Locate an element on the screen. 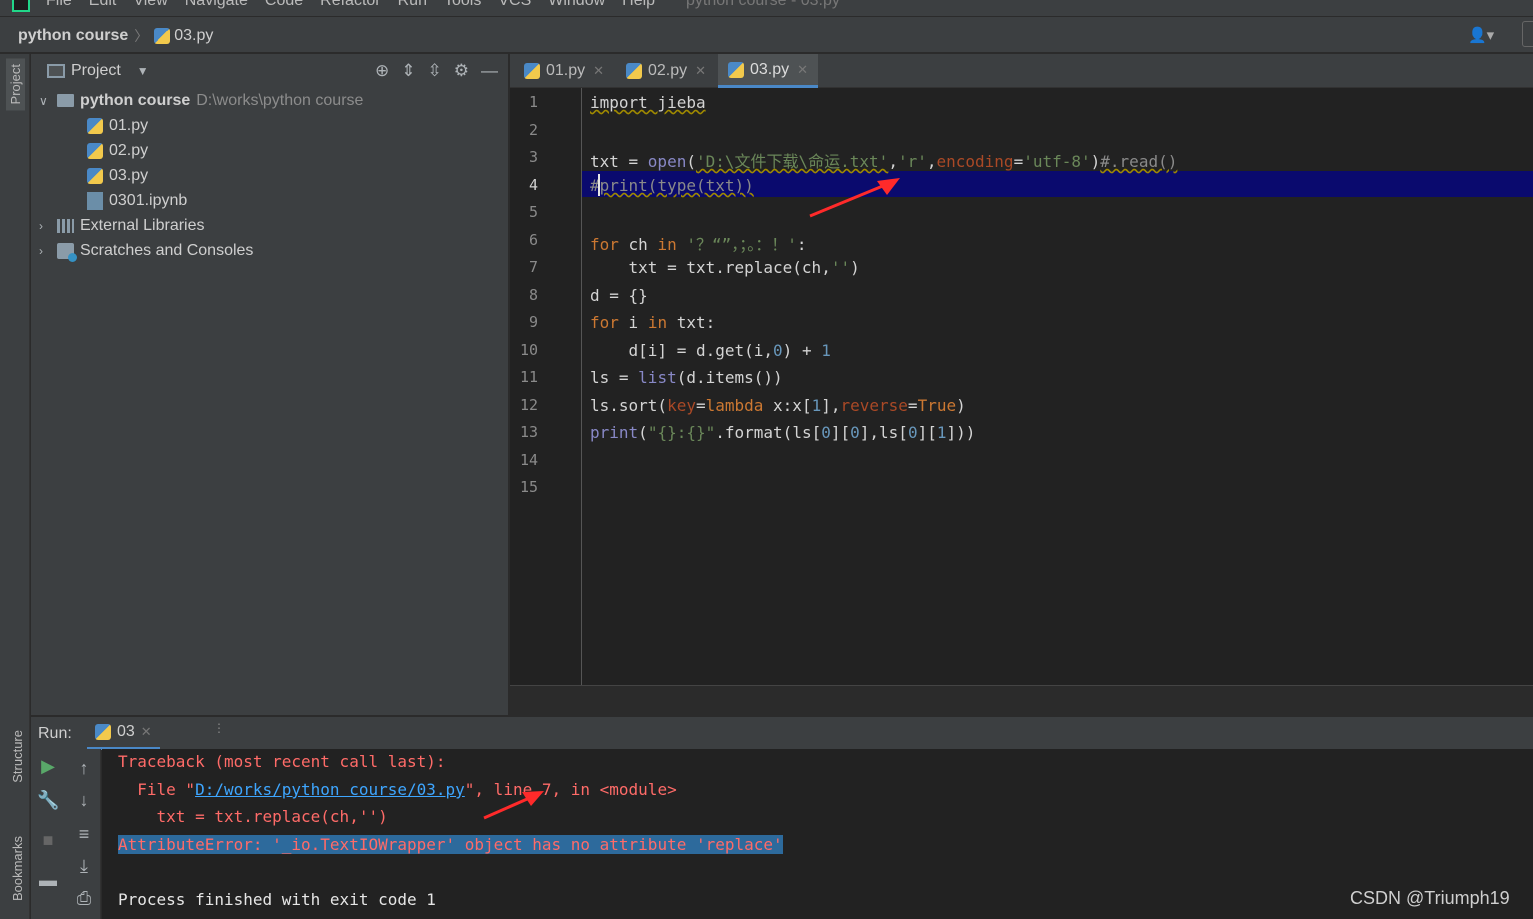 This screenshot has height=919, width=1533. folder-icon is located at coordinates (65, 100).